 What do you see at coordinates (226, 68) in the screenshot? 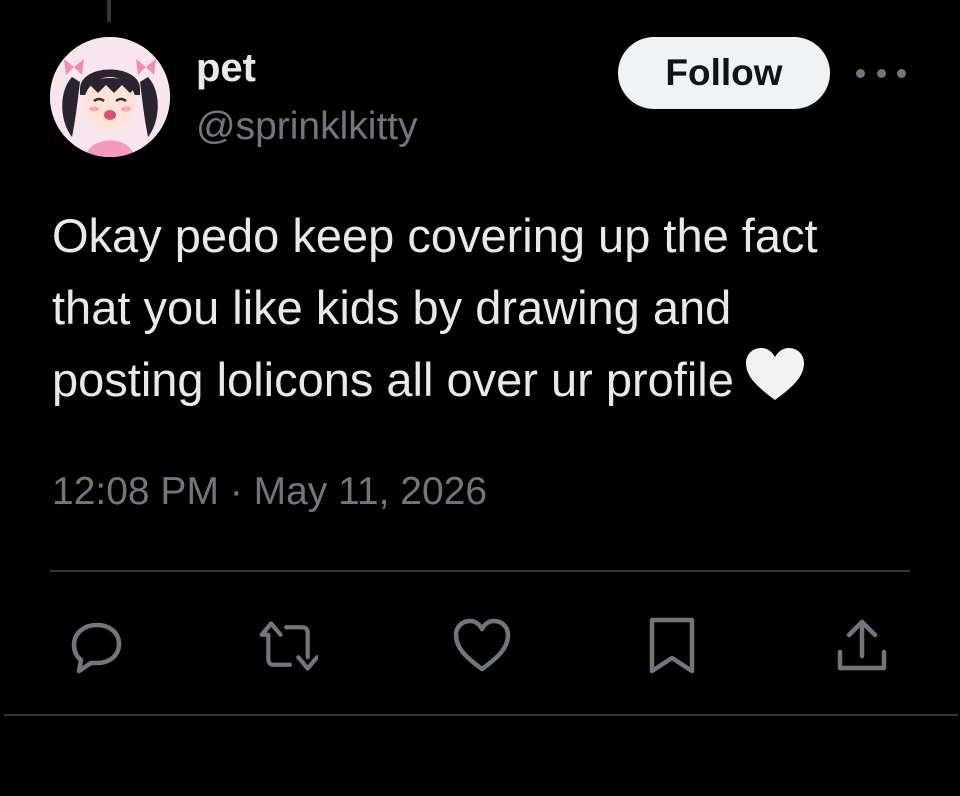
I see `author-display-name: pet` at bounding box center [226, 68].